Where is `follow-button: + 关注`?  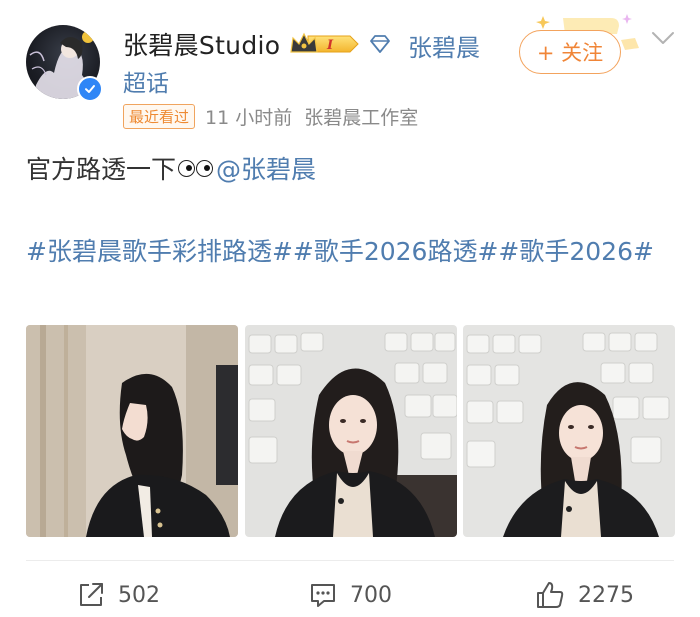 follow-button: + 关注 is located at coordinates (570, 52).